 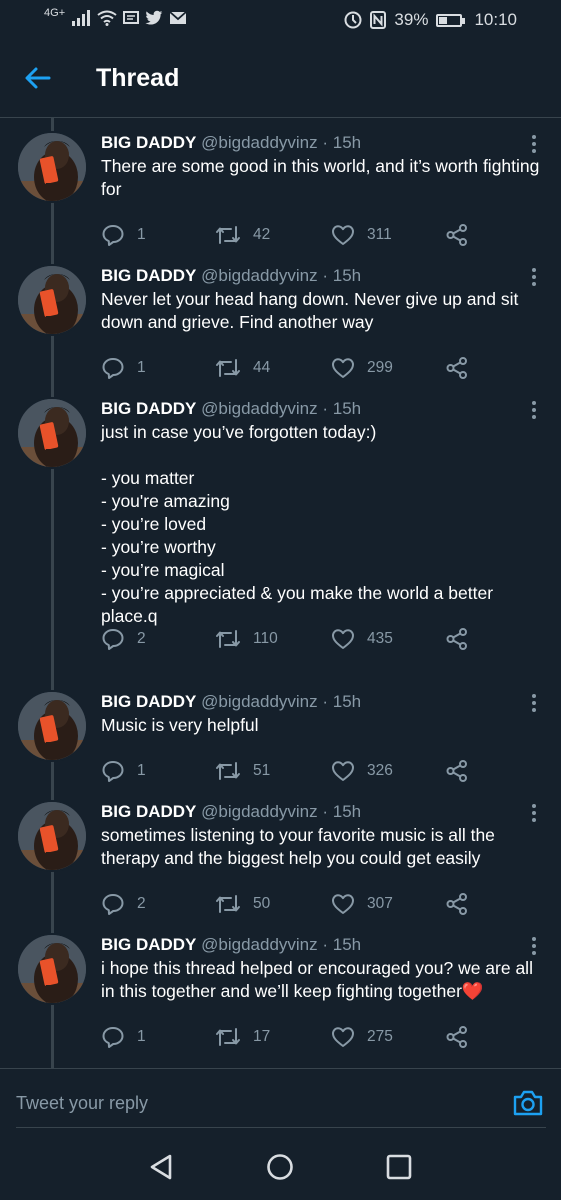 I want to click on nav-recents-button, so click(x=399, y=1167).